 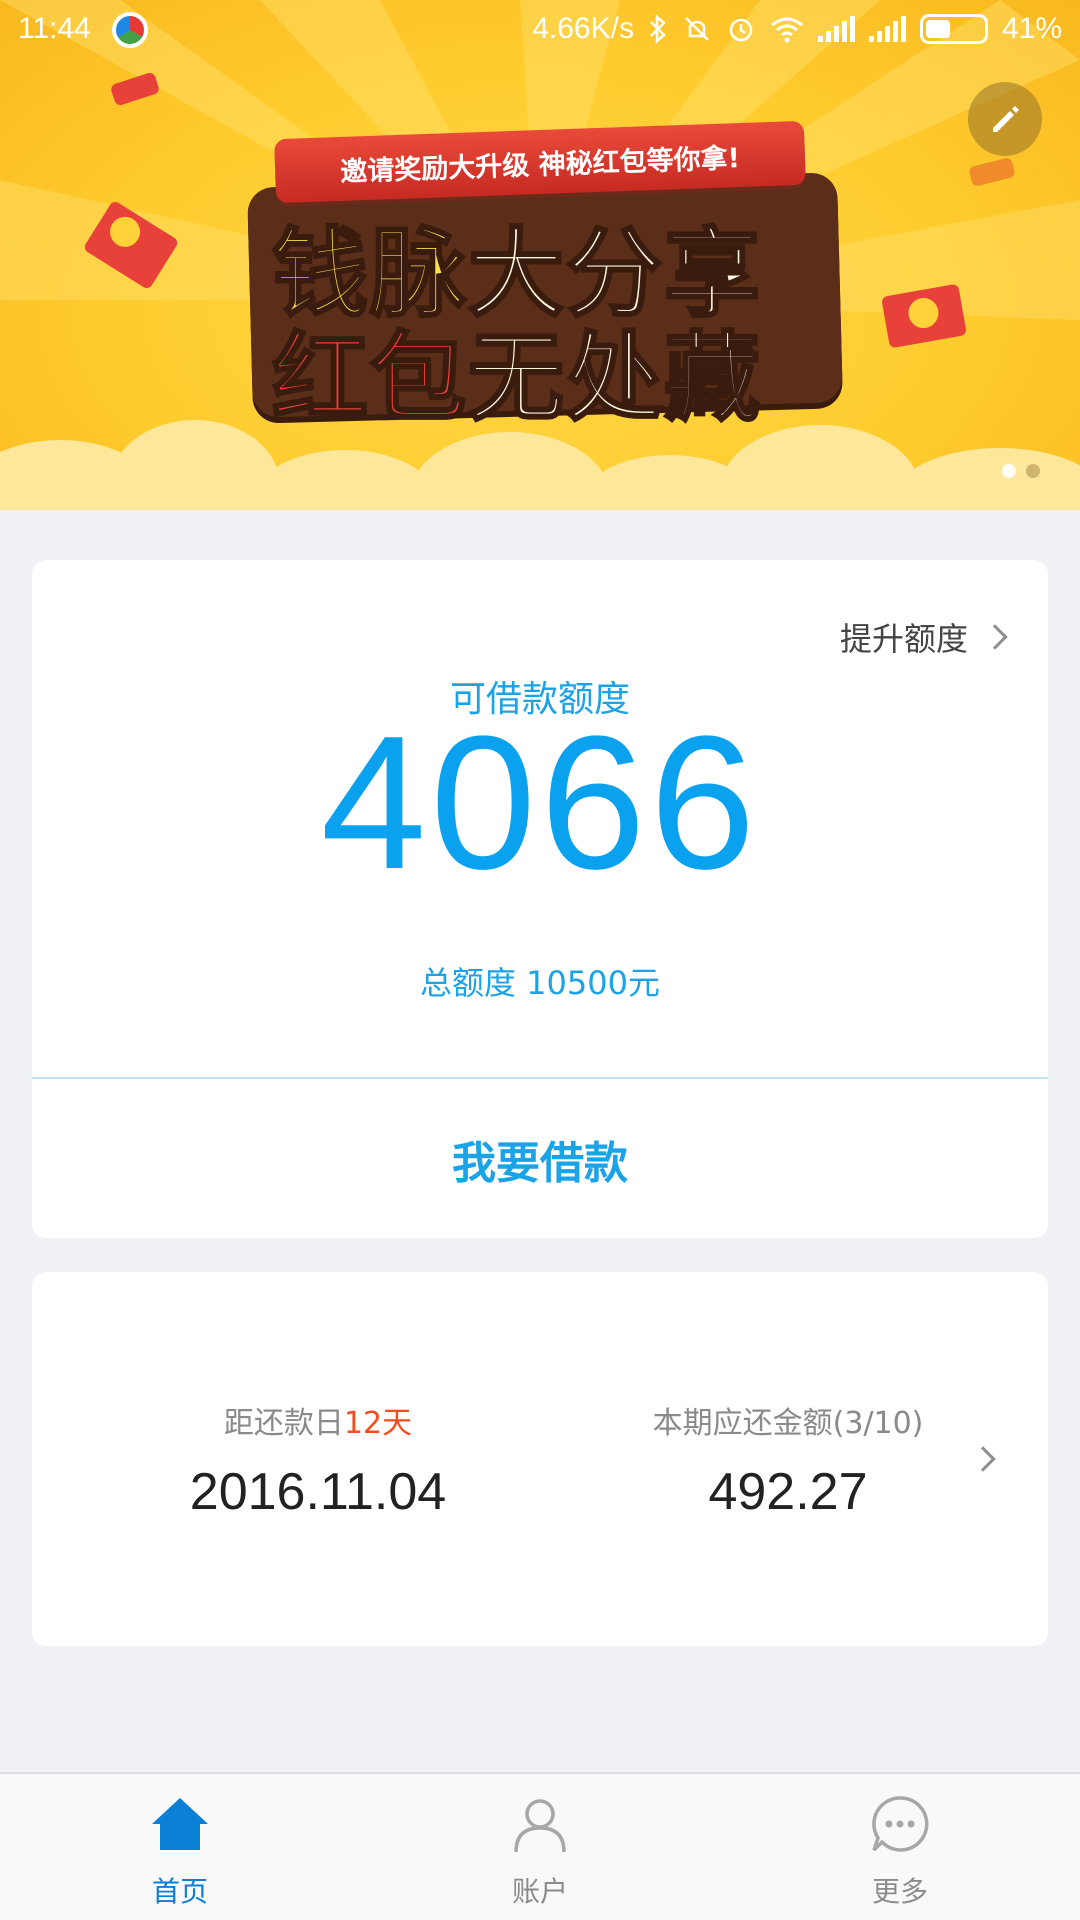 I want to click on promo-line-2: 红包无处藏, so click(x=516, y=369).